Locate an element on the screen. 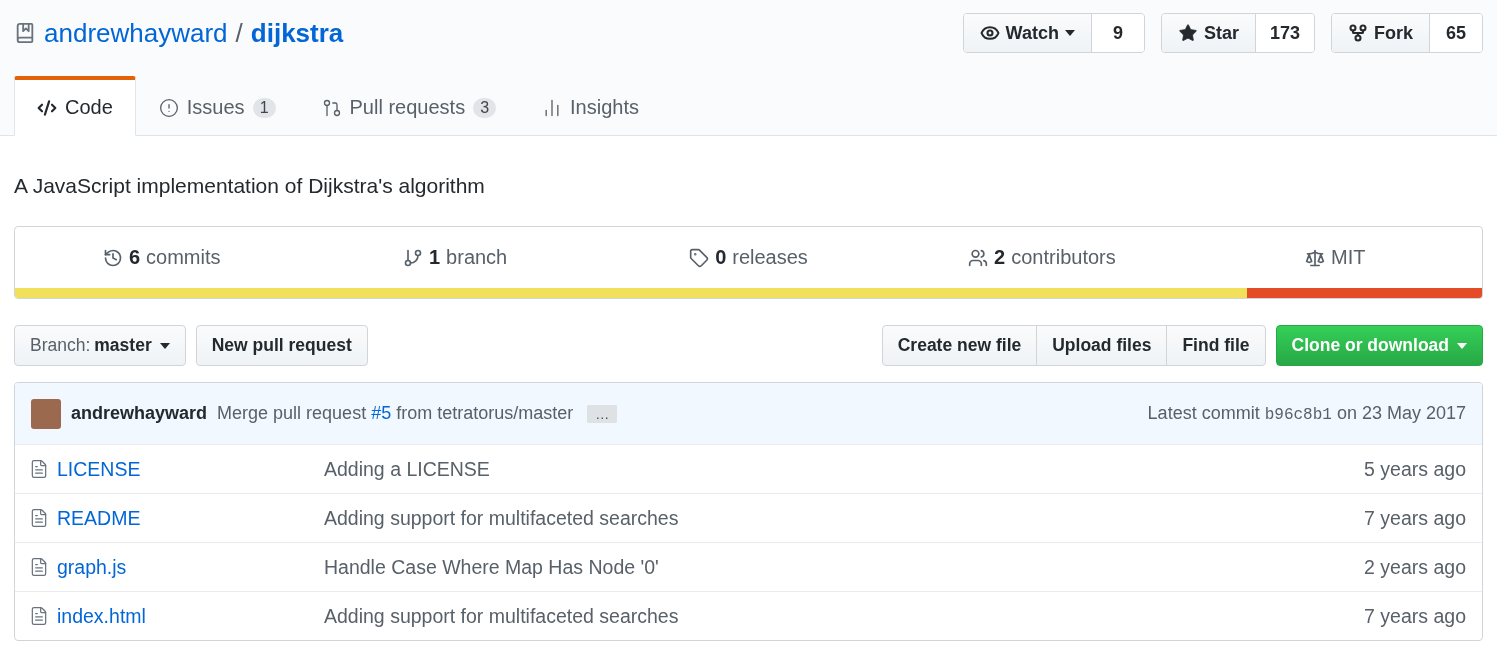 This screenshot has height=656, width=1497. star-button: Star is located at coordinates (1208, 33).